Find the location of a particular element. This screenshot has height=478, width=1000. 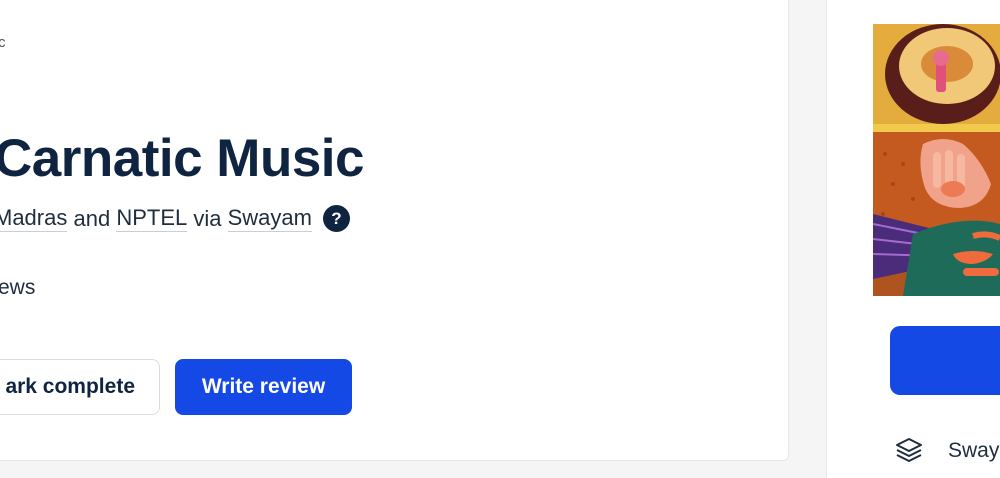

carnatic-illustration is located at coordinates (936, 160).